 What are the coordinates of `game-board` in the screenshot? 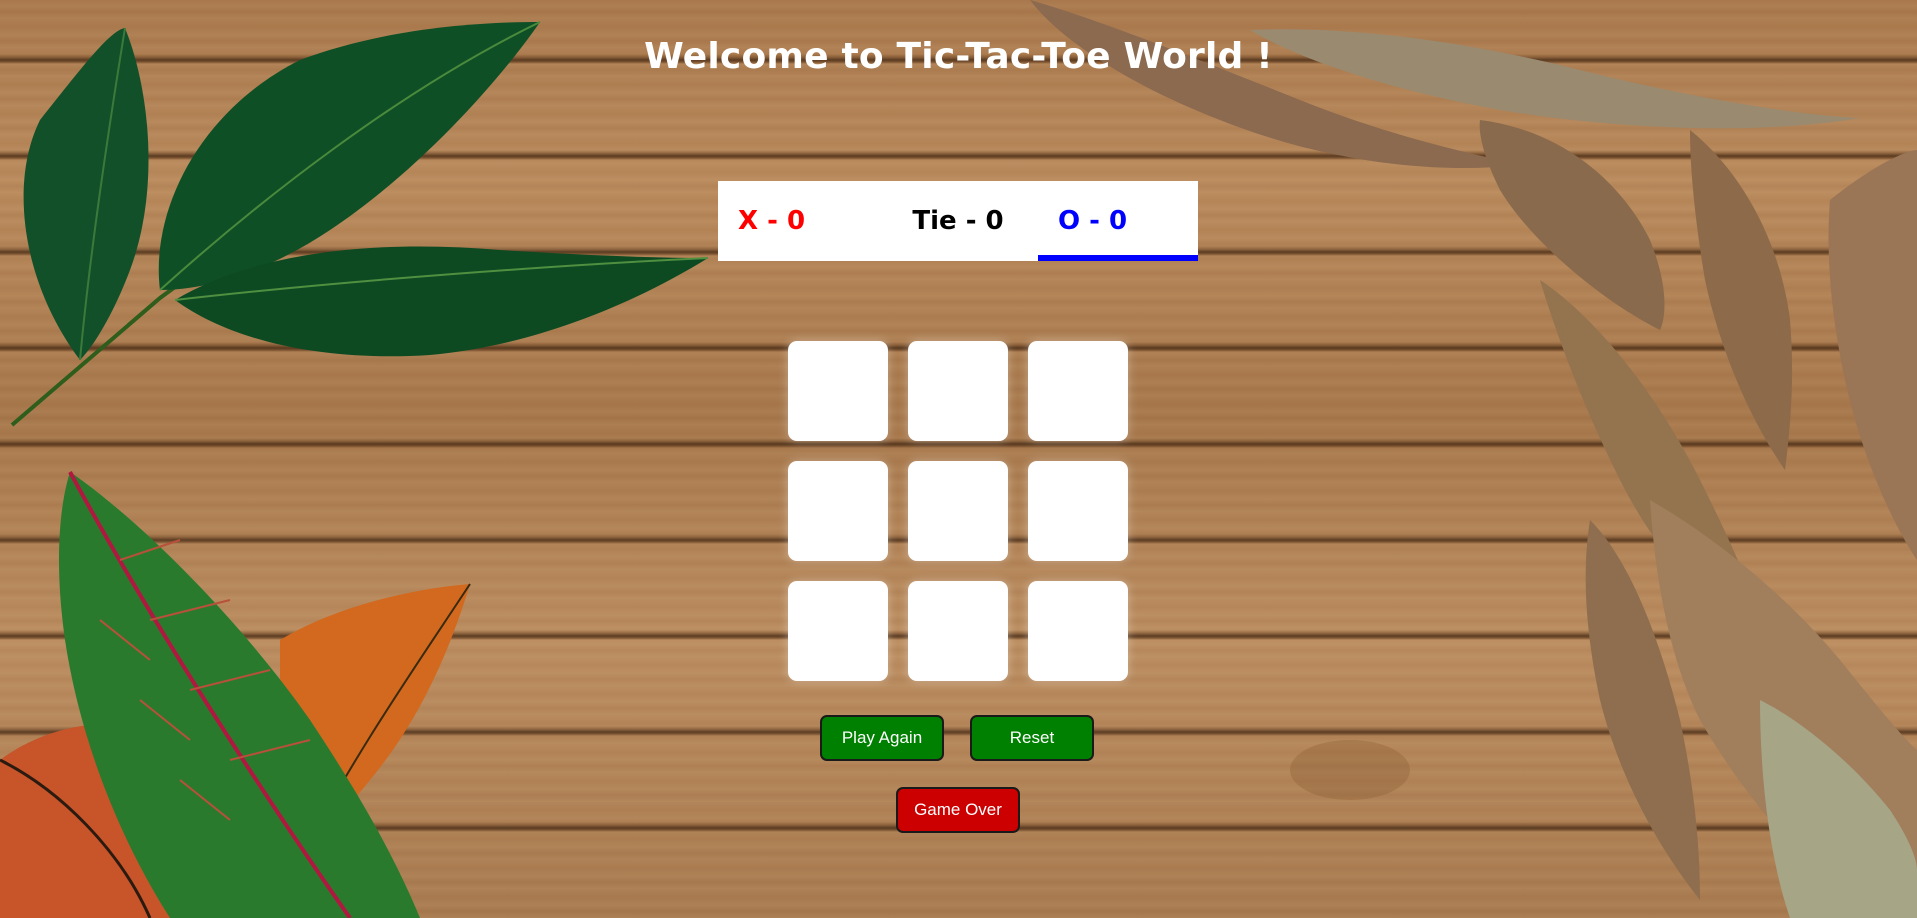 It's located at (958, 511).